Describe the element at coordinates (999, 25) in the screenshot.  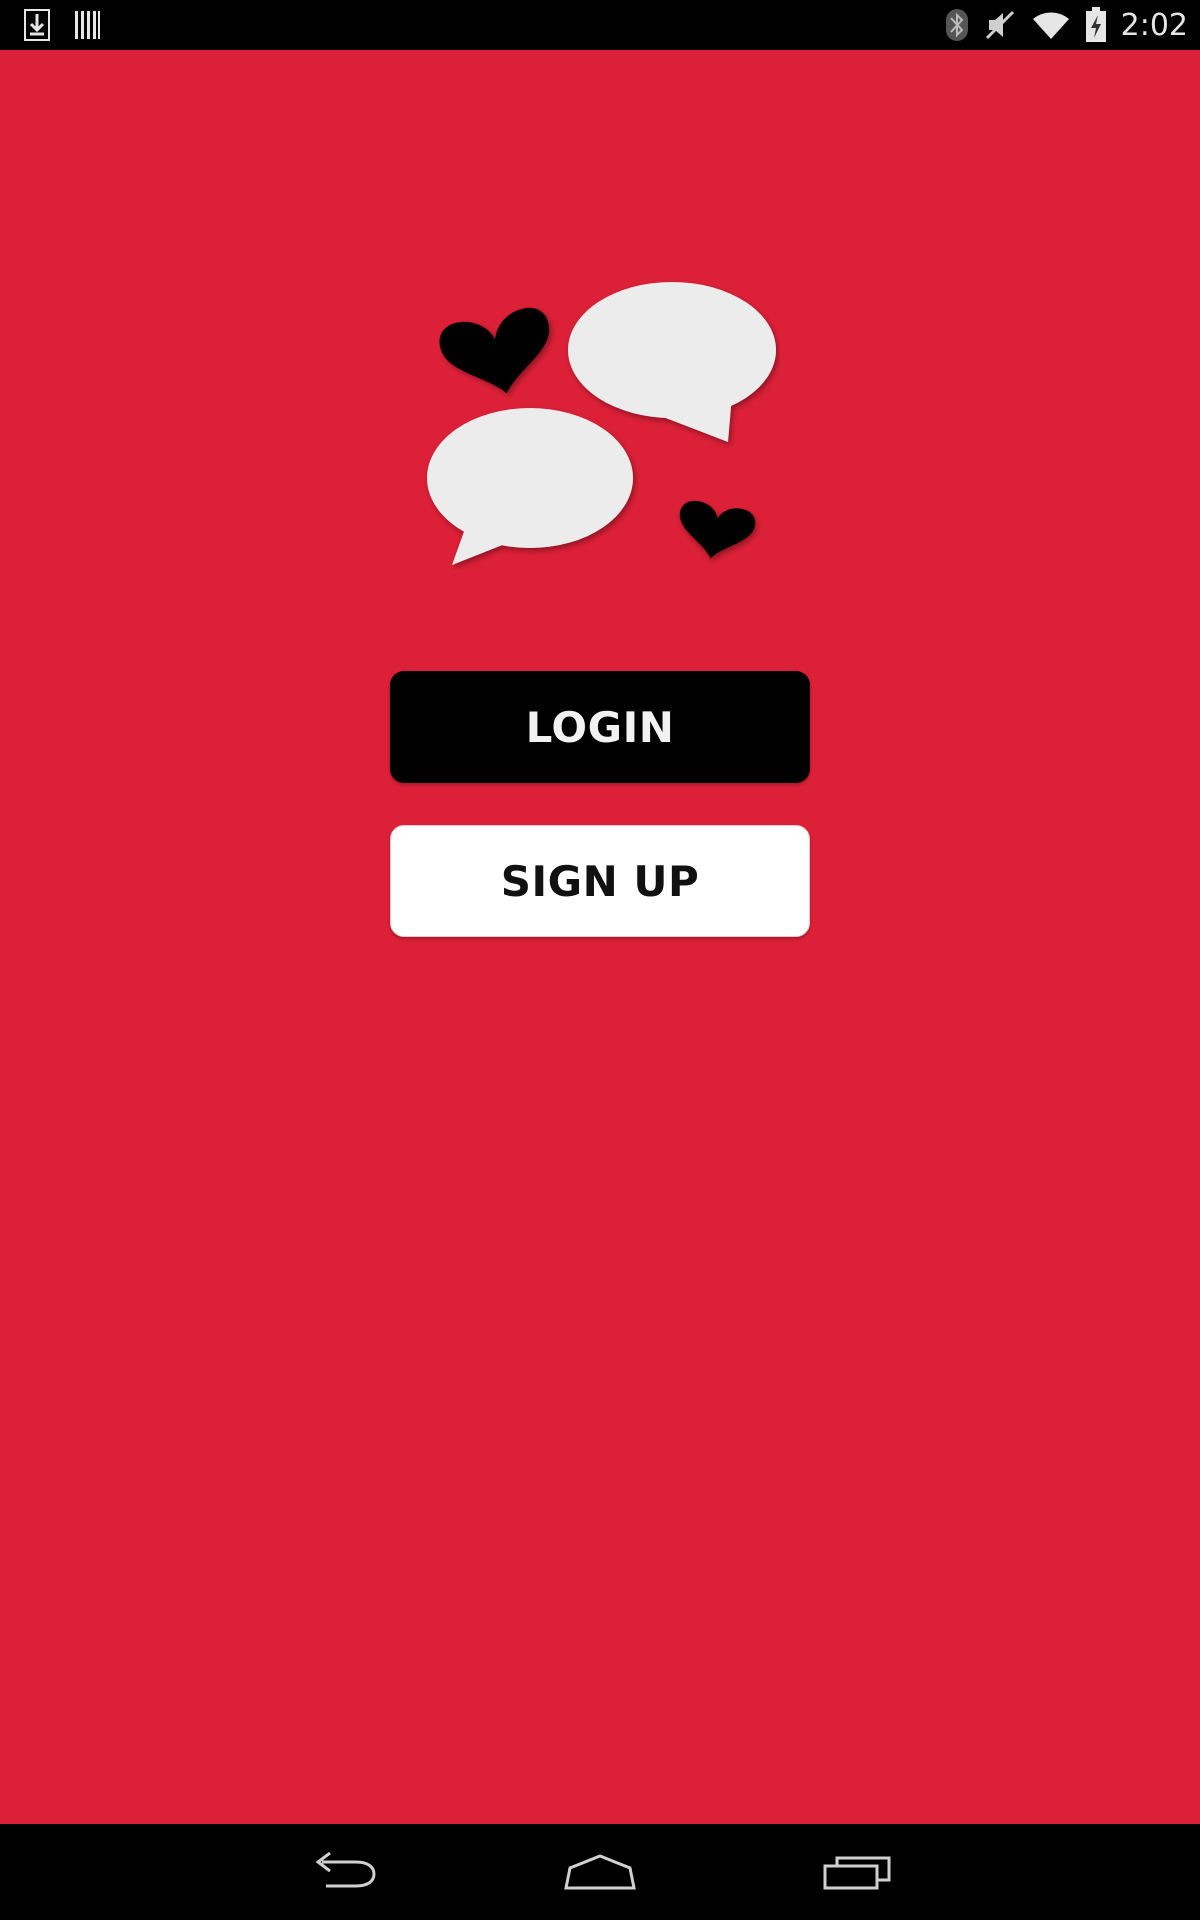
I see `mute-icon` at that location.